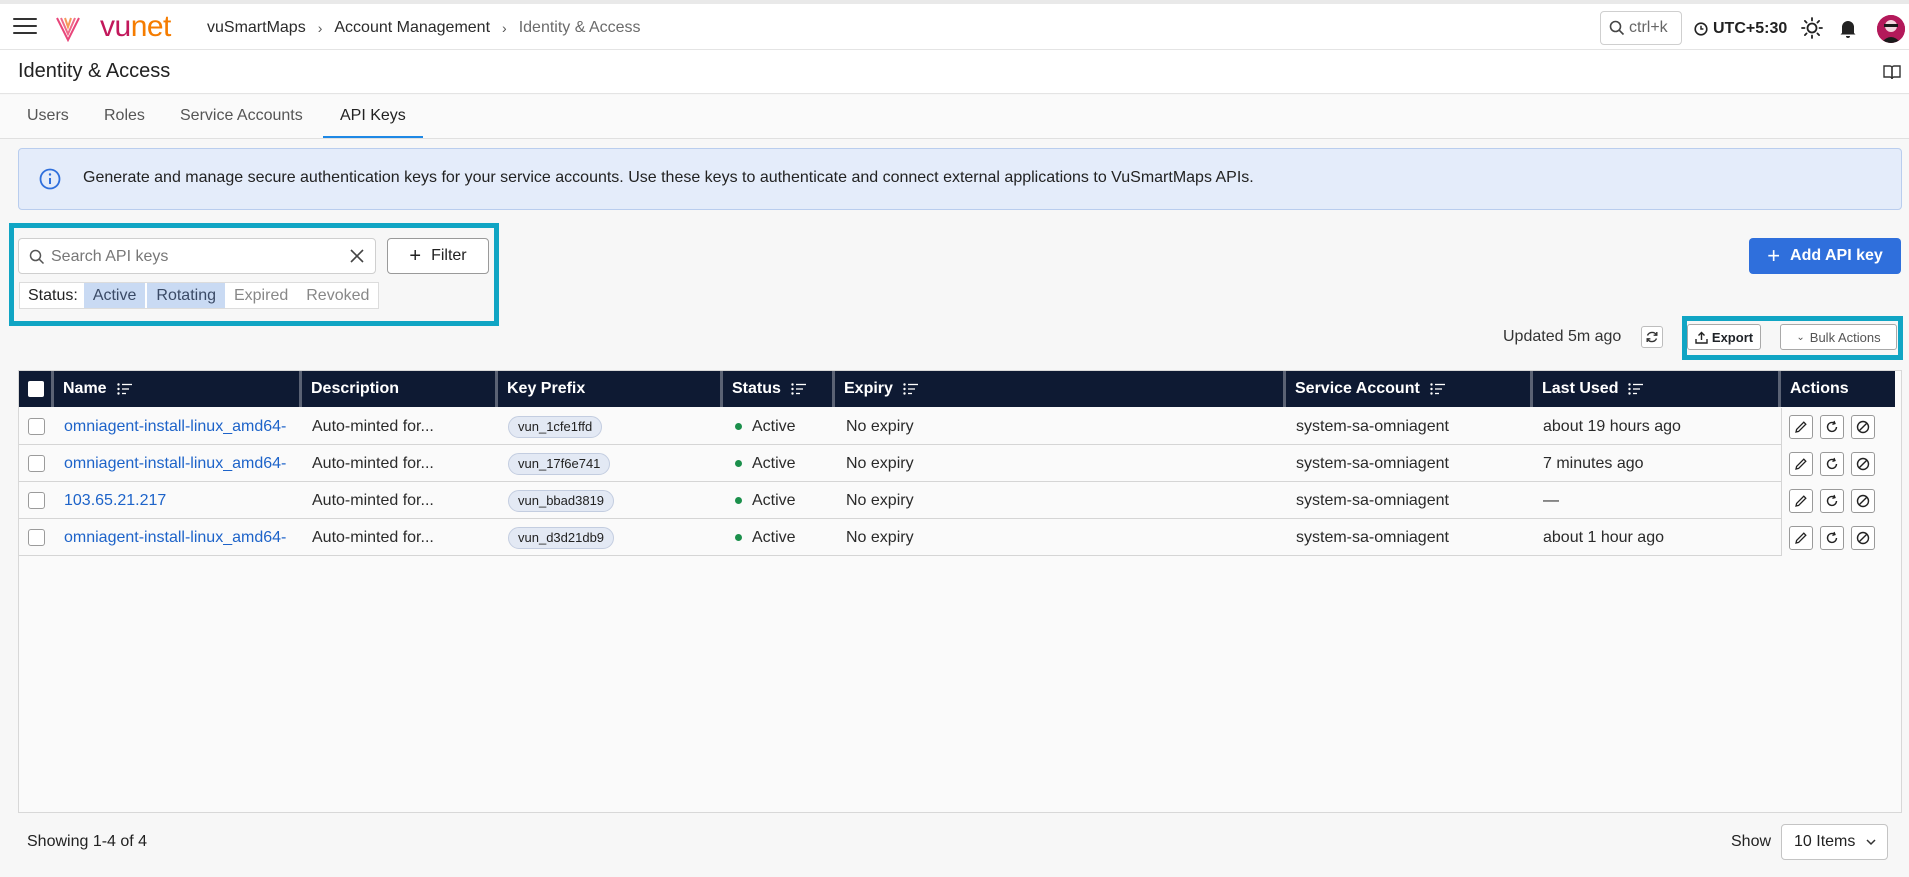  What do you see at coordinates (256, 28) in the screenshot?
I see `breadcrumb-item-vusmartmaps: vuSmartMaps` at bounding box center [256, 28].